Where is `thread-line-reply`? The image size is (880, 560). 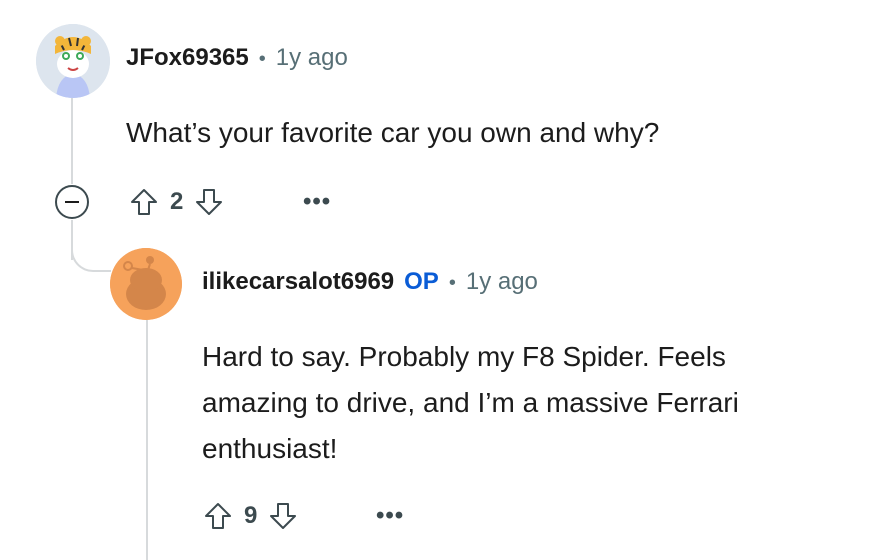
thread-line-reply is located at coordinates (147, 440).